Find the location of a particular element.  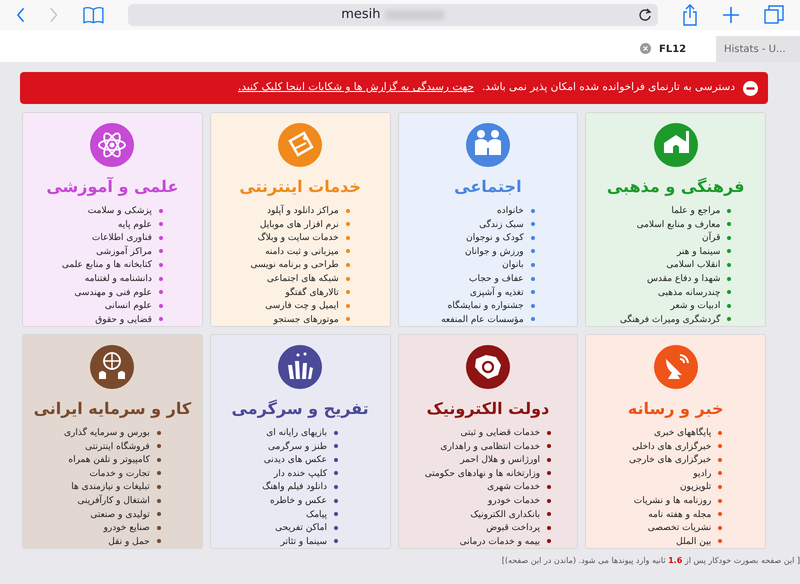

category-link: قضایی و حقوق is located at coordinates (112, 321).